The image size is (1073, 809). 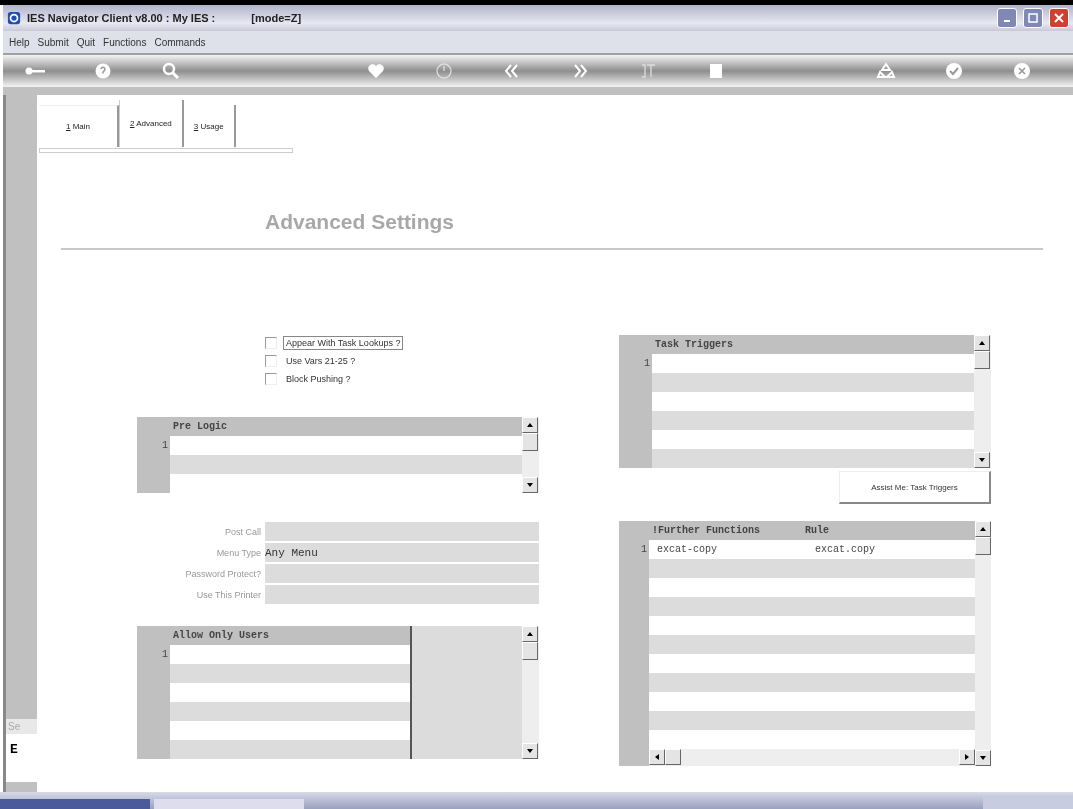 I want to click on window-title: IES Navigator Client v8.00 : My IES :, so click(x=121, y=18).